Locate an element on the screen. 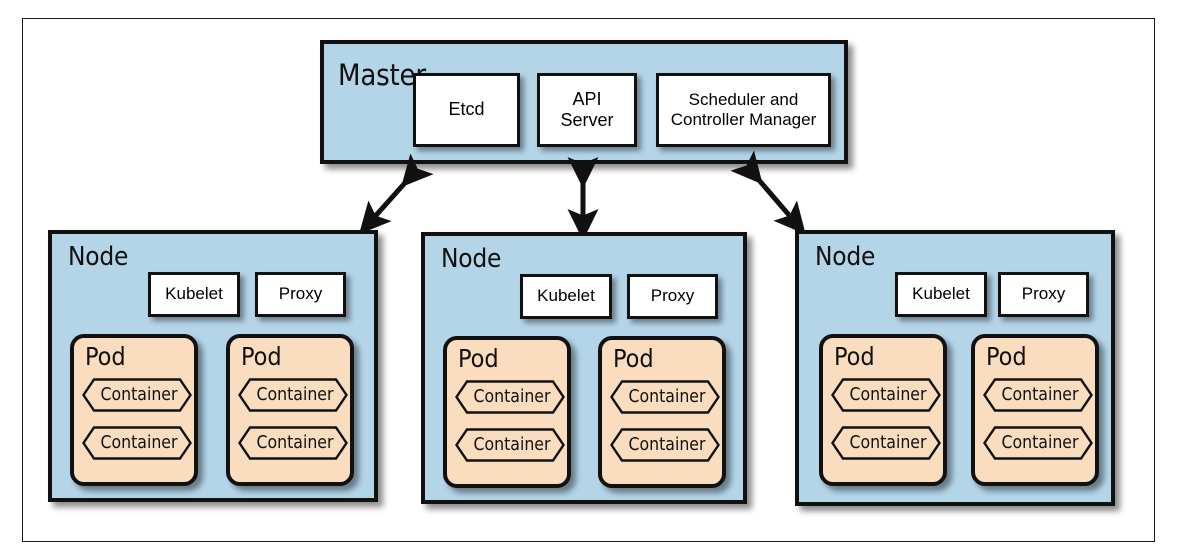  node-3-pod-2-container-1: Container is located at coordinates (1038, 395).